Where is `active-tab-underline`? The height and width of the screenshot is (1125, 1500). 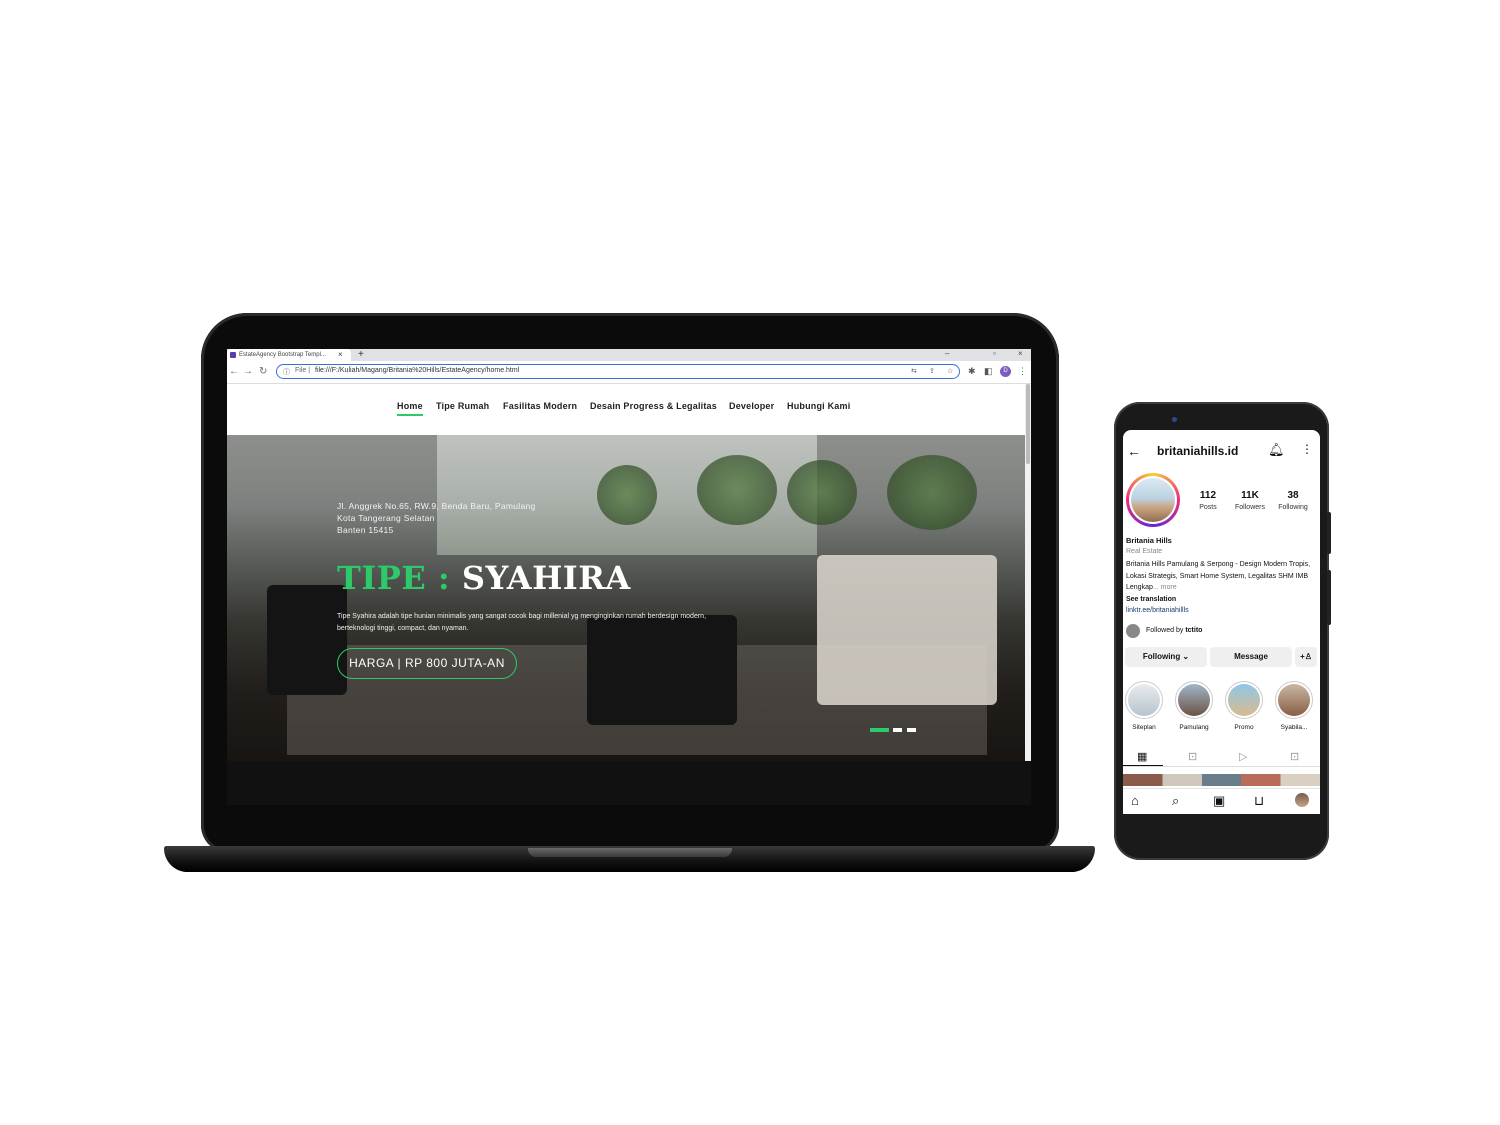
active-tab-underline is located at coordinates (1143, 765).